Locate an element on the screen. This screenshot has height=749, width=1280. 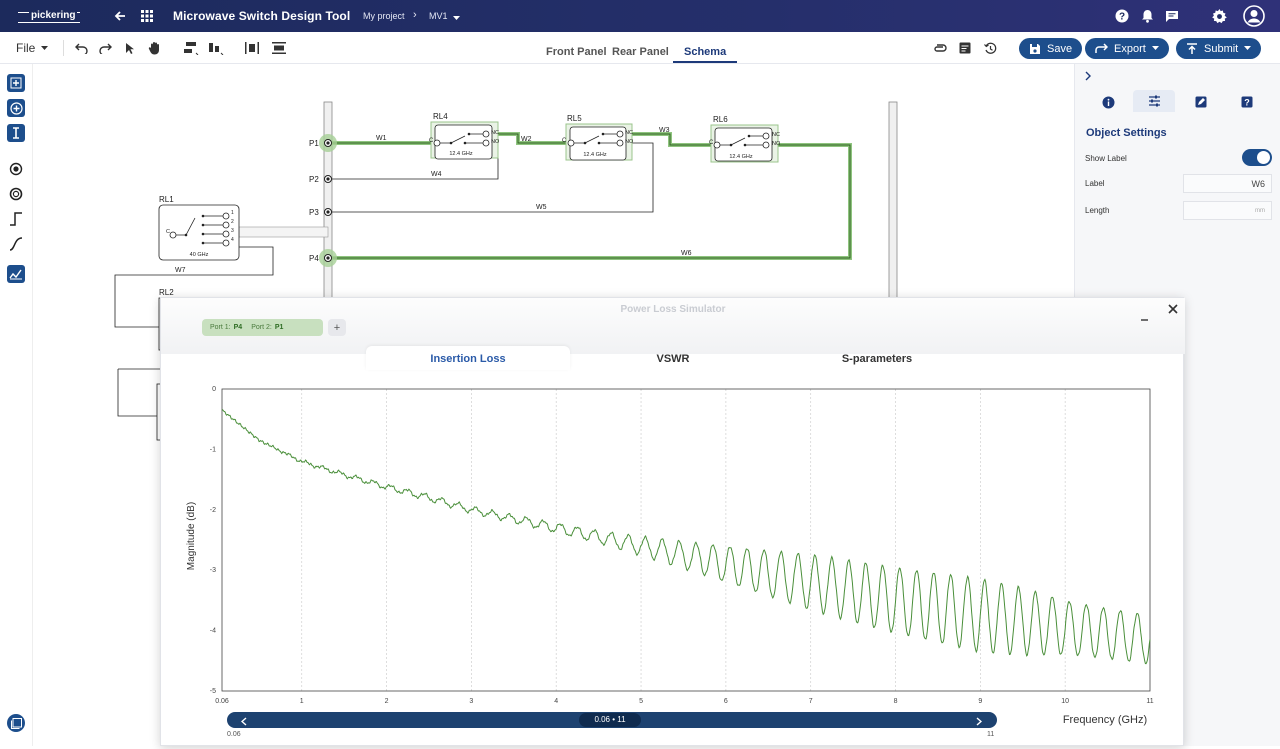
text-cursor-icon is located at coordinates (16, 133).